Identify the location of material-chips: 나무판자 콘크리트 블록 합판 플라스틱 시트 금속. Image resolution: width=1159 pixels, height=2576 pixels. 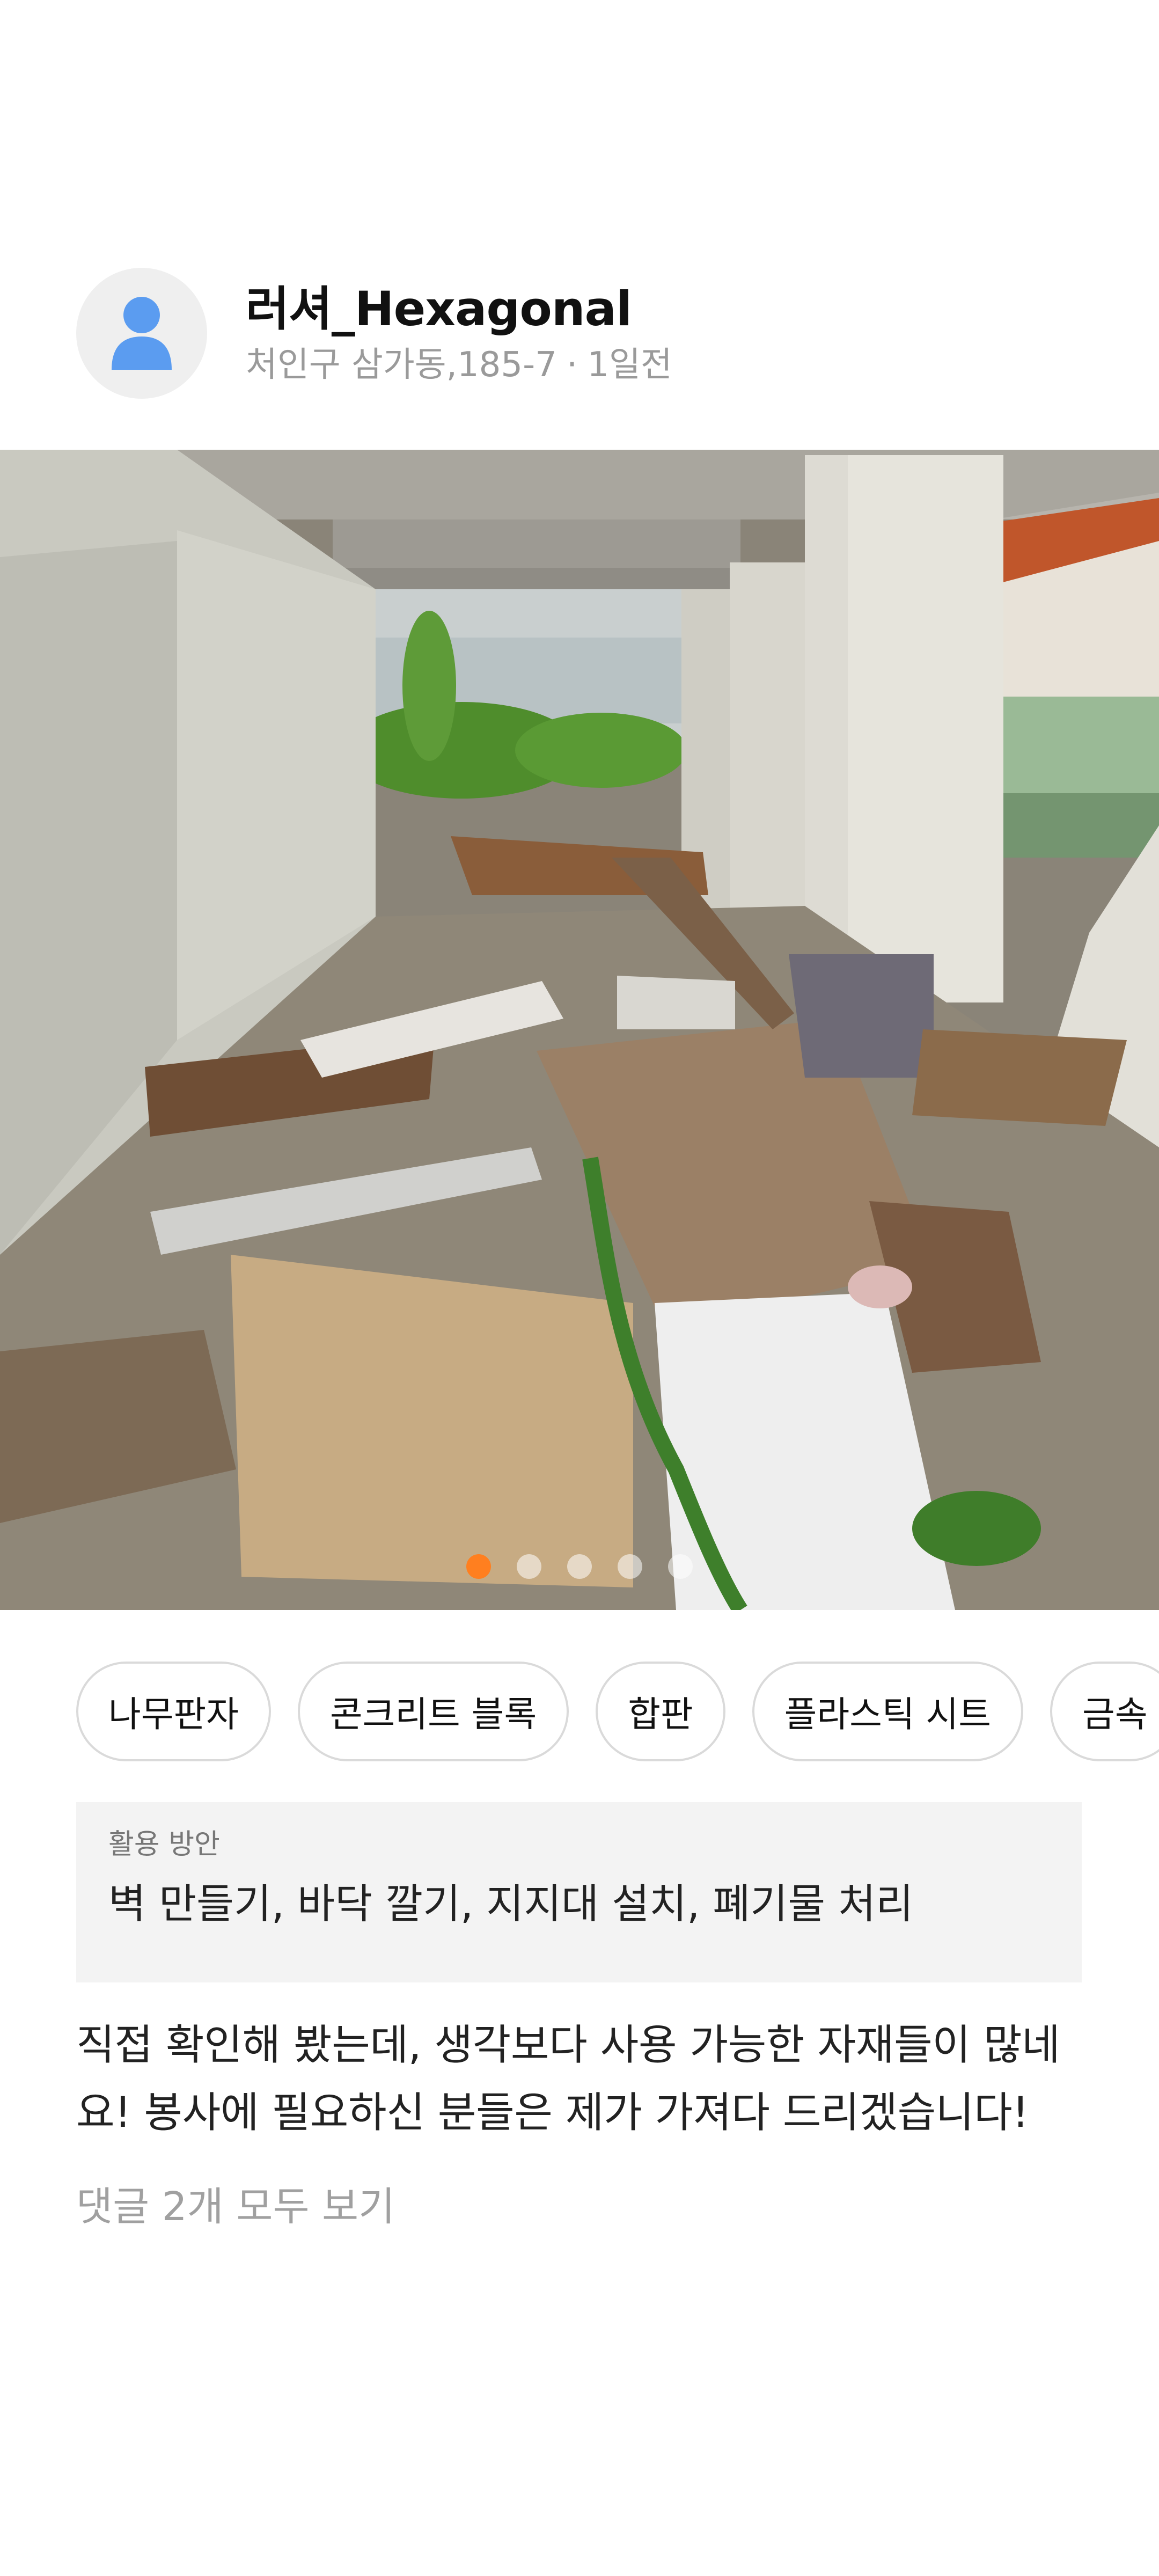
(618, 1714).